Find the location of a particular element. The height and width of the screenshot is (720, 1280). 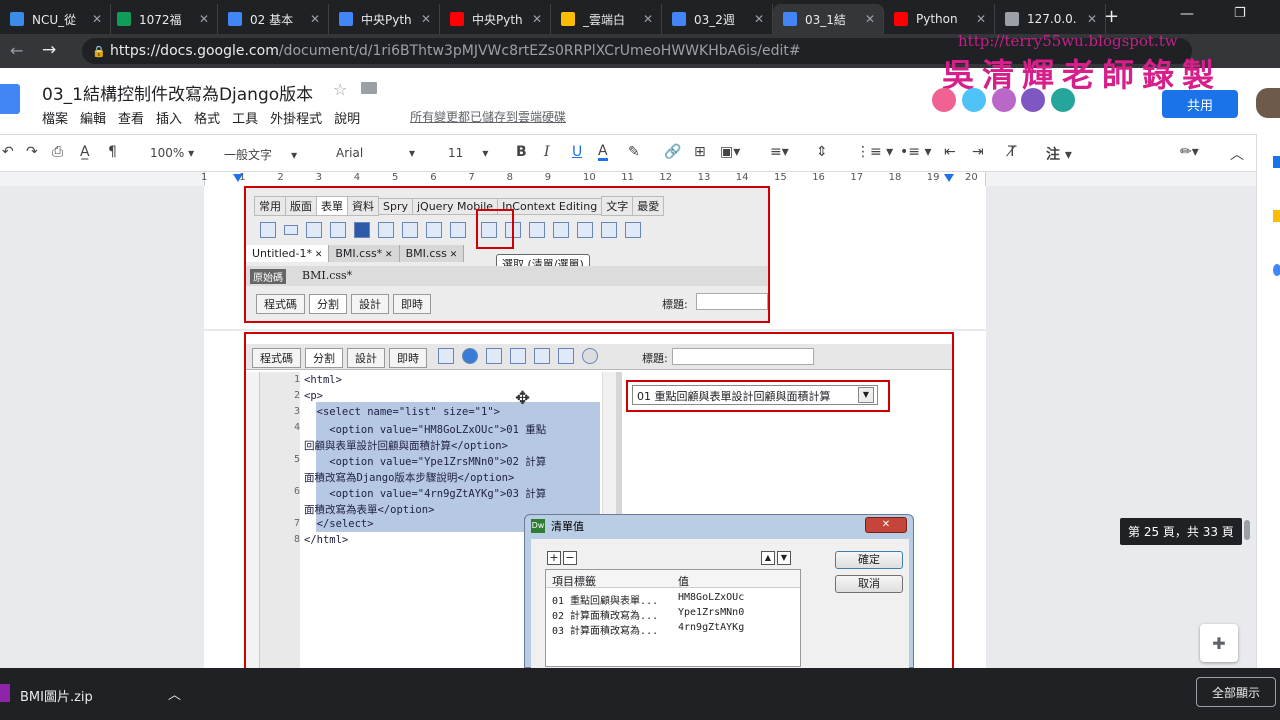

table-row: 02 計算面積改寫為... Ype1ZrsMNn0 is located at coordinates (673, 614).